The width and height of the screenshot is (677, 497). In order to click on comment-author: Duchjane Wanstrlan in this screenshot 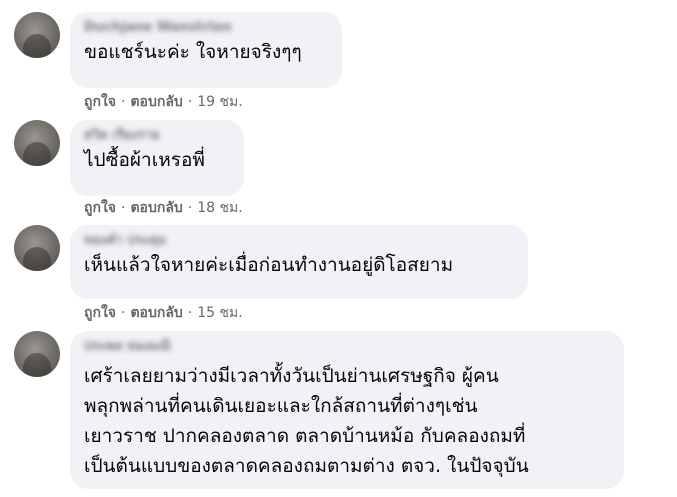, I will do `click(206, 28)`.